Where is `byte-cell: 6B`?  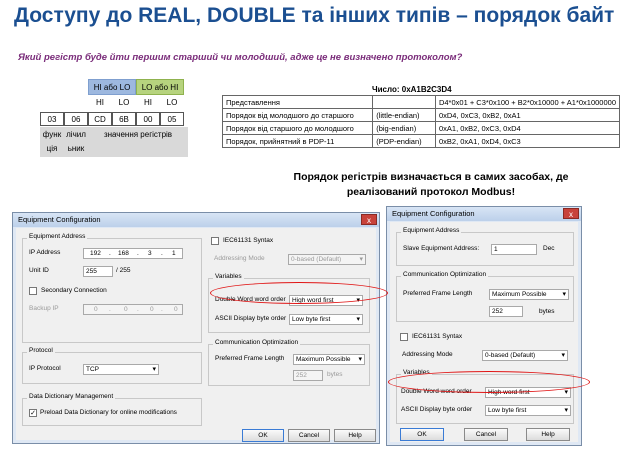 byte-cell: 6B is located at coordinates (124, 119).